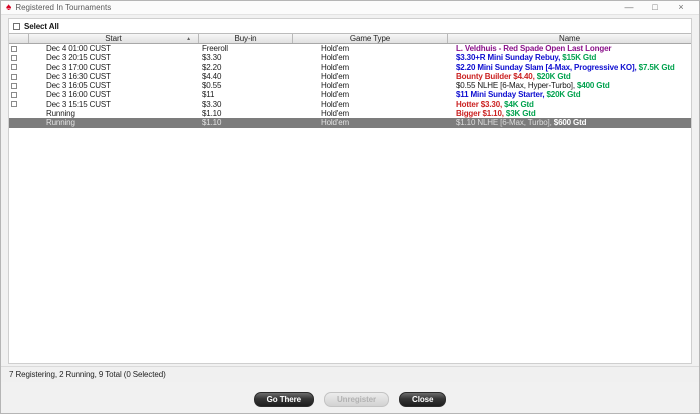 Image resolution: width=700 pixels, height=414 pixels. What do you see at coordinates (495, 104) in the screenshot?
I see `row-tournament-name: Hotter $3.30, $4K Gtd` at bounding box center [495, 104].